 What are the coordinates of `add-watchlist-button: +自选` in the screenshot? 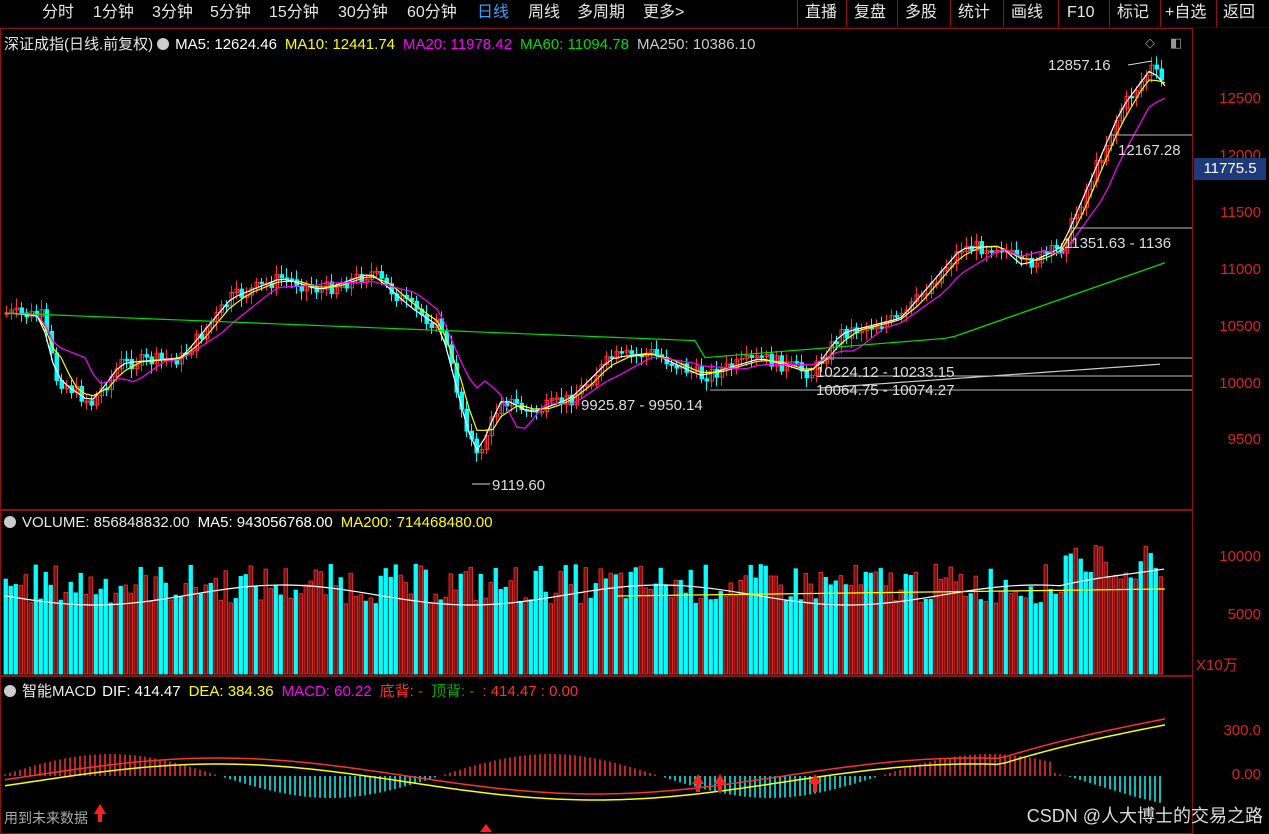 It's located at (1185, 13).